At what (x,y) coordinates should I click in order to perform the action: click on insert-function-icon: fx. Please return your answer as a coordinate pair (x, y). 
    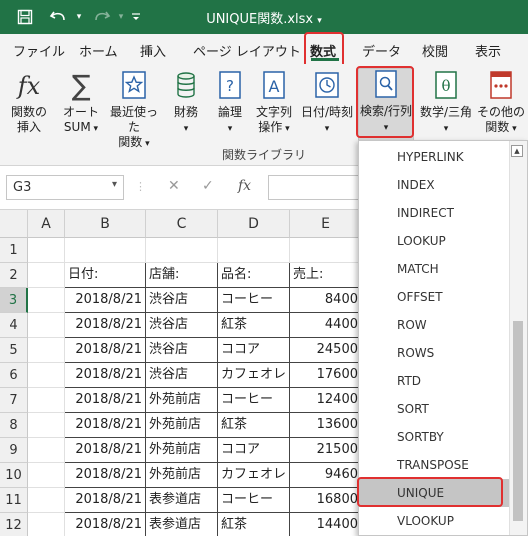
    Looking at the image, I should click on (244, 186).